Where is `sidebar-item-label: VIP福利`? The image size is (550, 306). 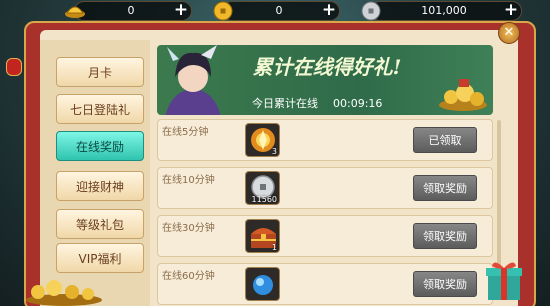
sidebar-item-label: VIP福利 is located at coordinates (100, 258).